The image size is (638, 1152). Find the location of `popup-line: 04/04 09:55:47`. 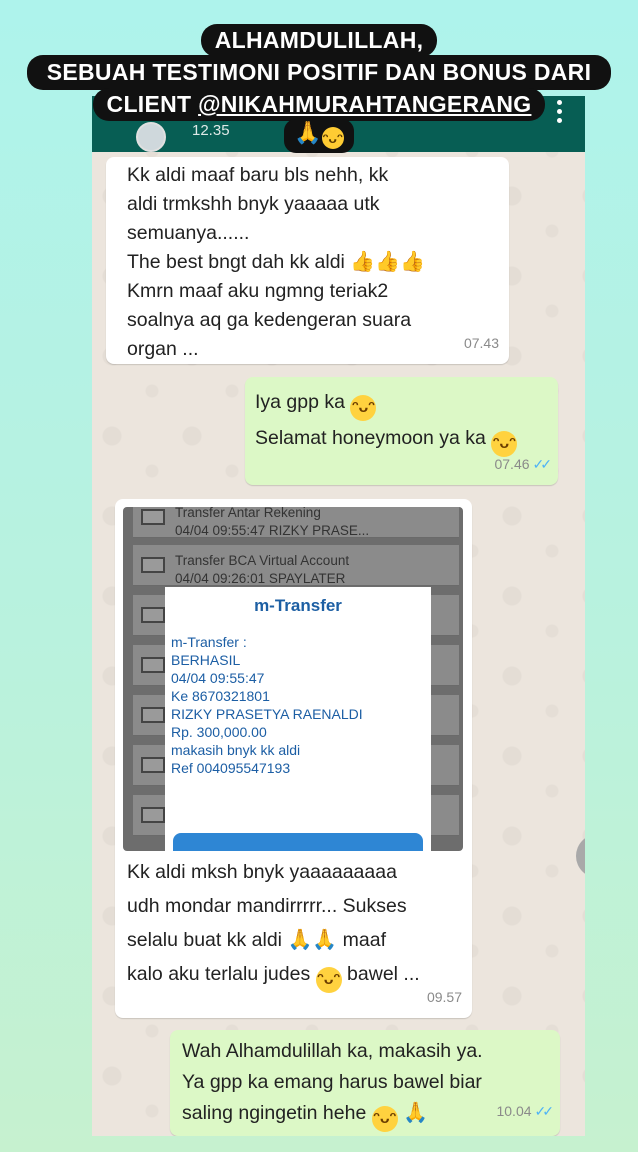

popup-line: 04/04 09:55:47 is located at coordinates (218, 678).